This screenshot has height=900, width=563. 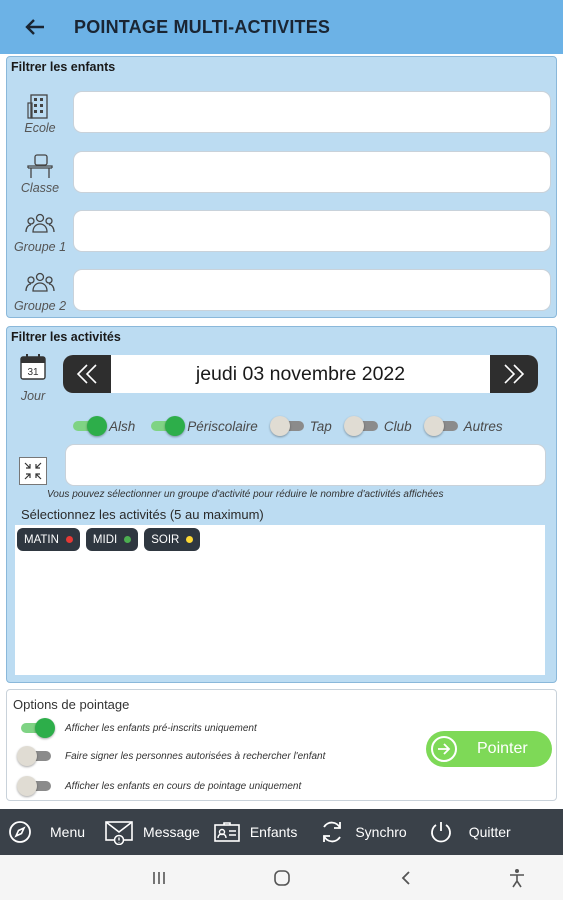 I want to click on enfants-button: Enfants, so click(x=255, y=832).